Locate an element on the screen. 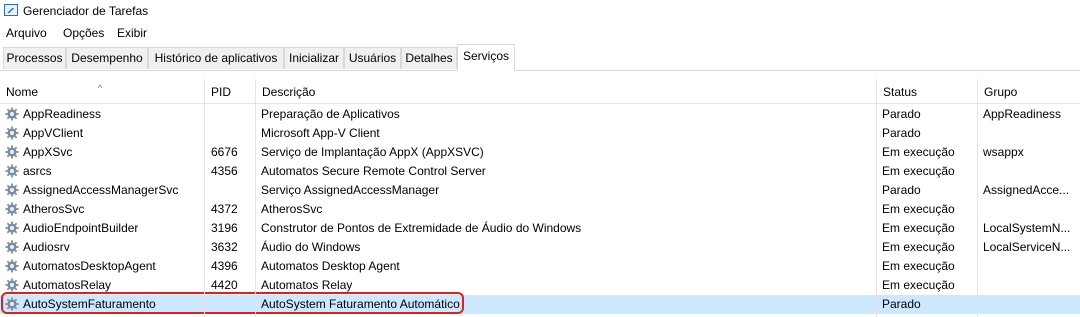 The width and height of the screenshot is (1080, 317). tab-desempenho: Desempenho is located at coordinates (107, 58).